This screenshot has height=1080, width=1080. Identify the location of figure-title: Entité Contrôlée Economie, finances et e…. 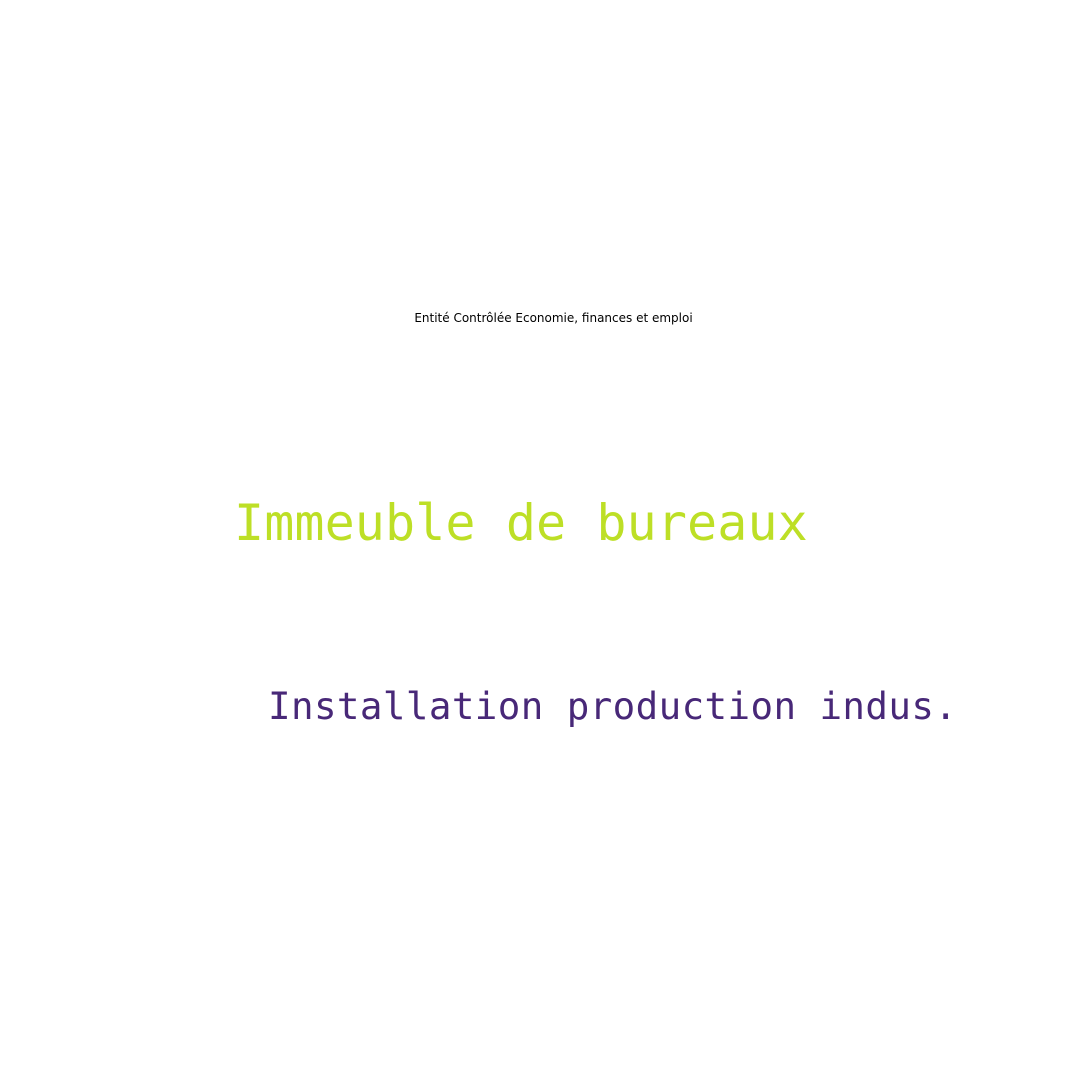
(553, 318).